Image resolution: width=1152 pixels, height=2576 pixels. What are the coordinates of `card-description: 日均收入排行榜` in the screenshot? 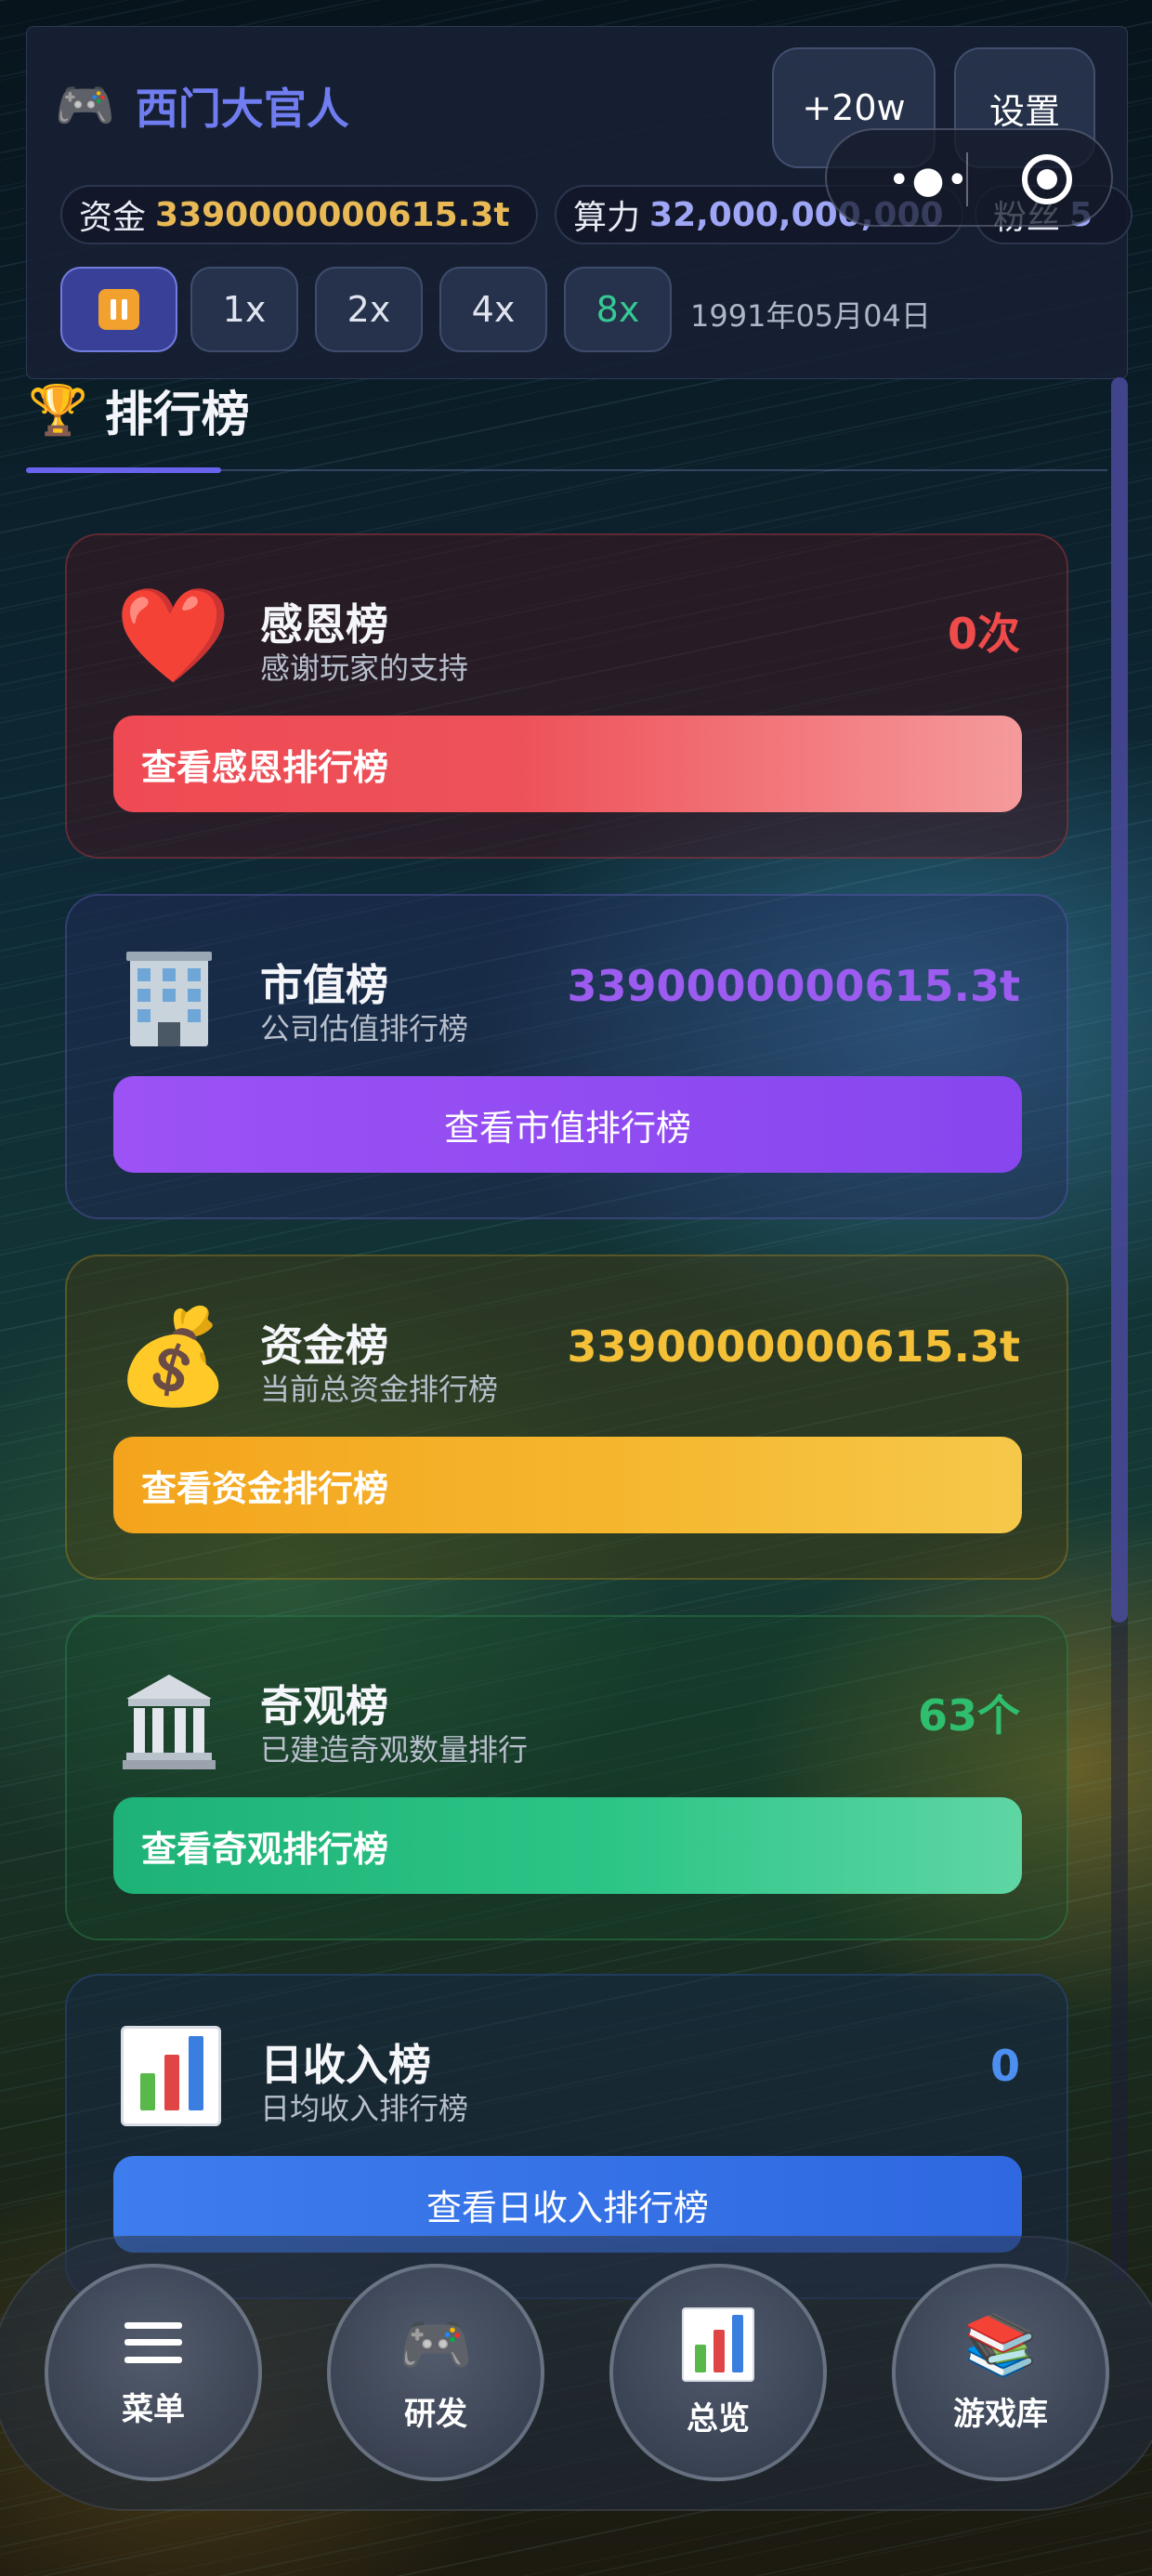 It's located at (364, 2108).